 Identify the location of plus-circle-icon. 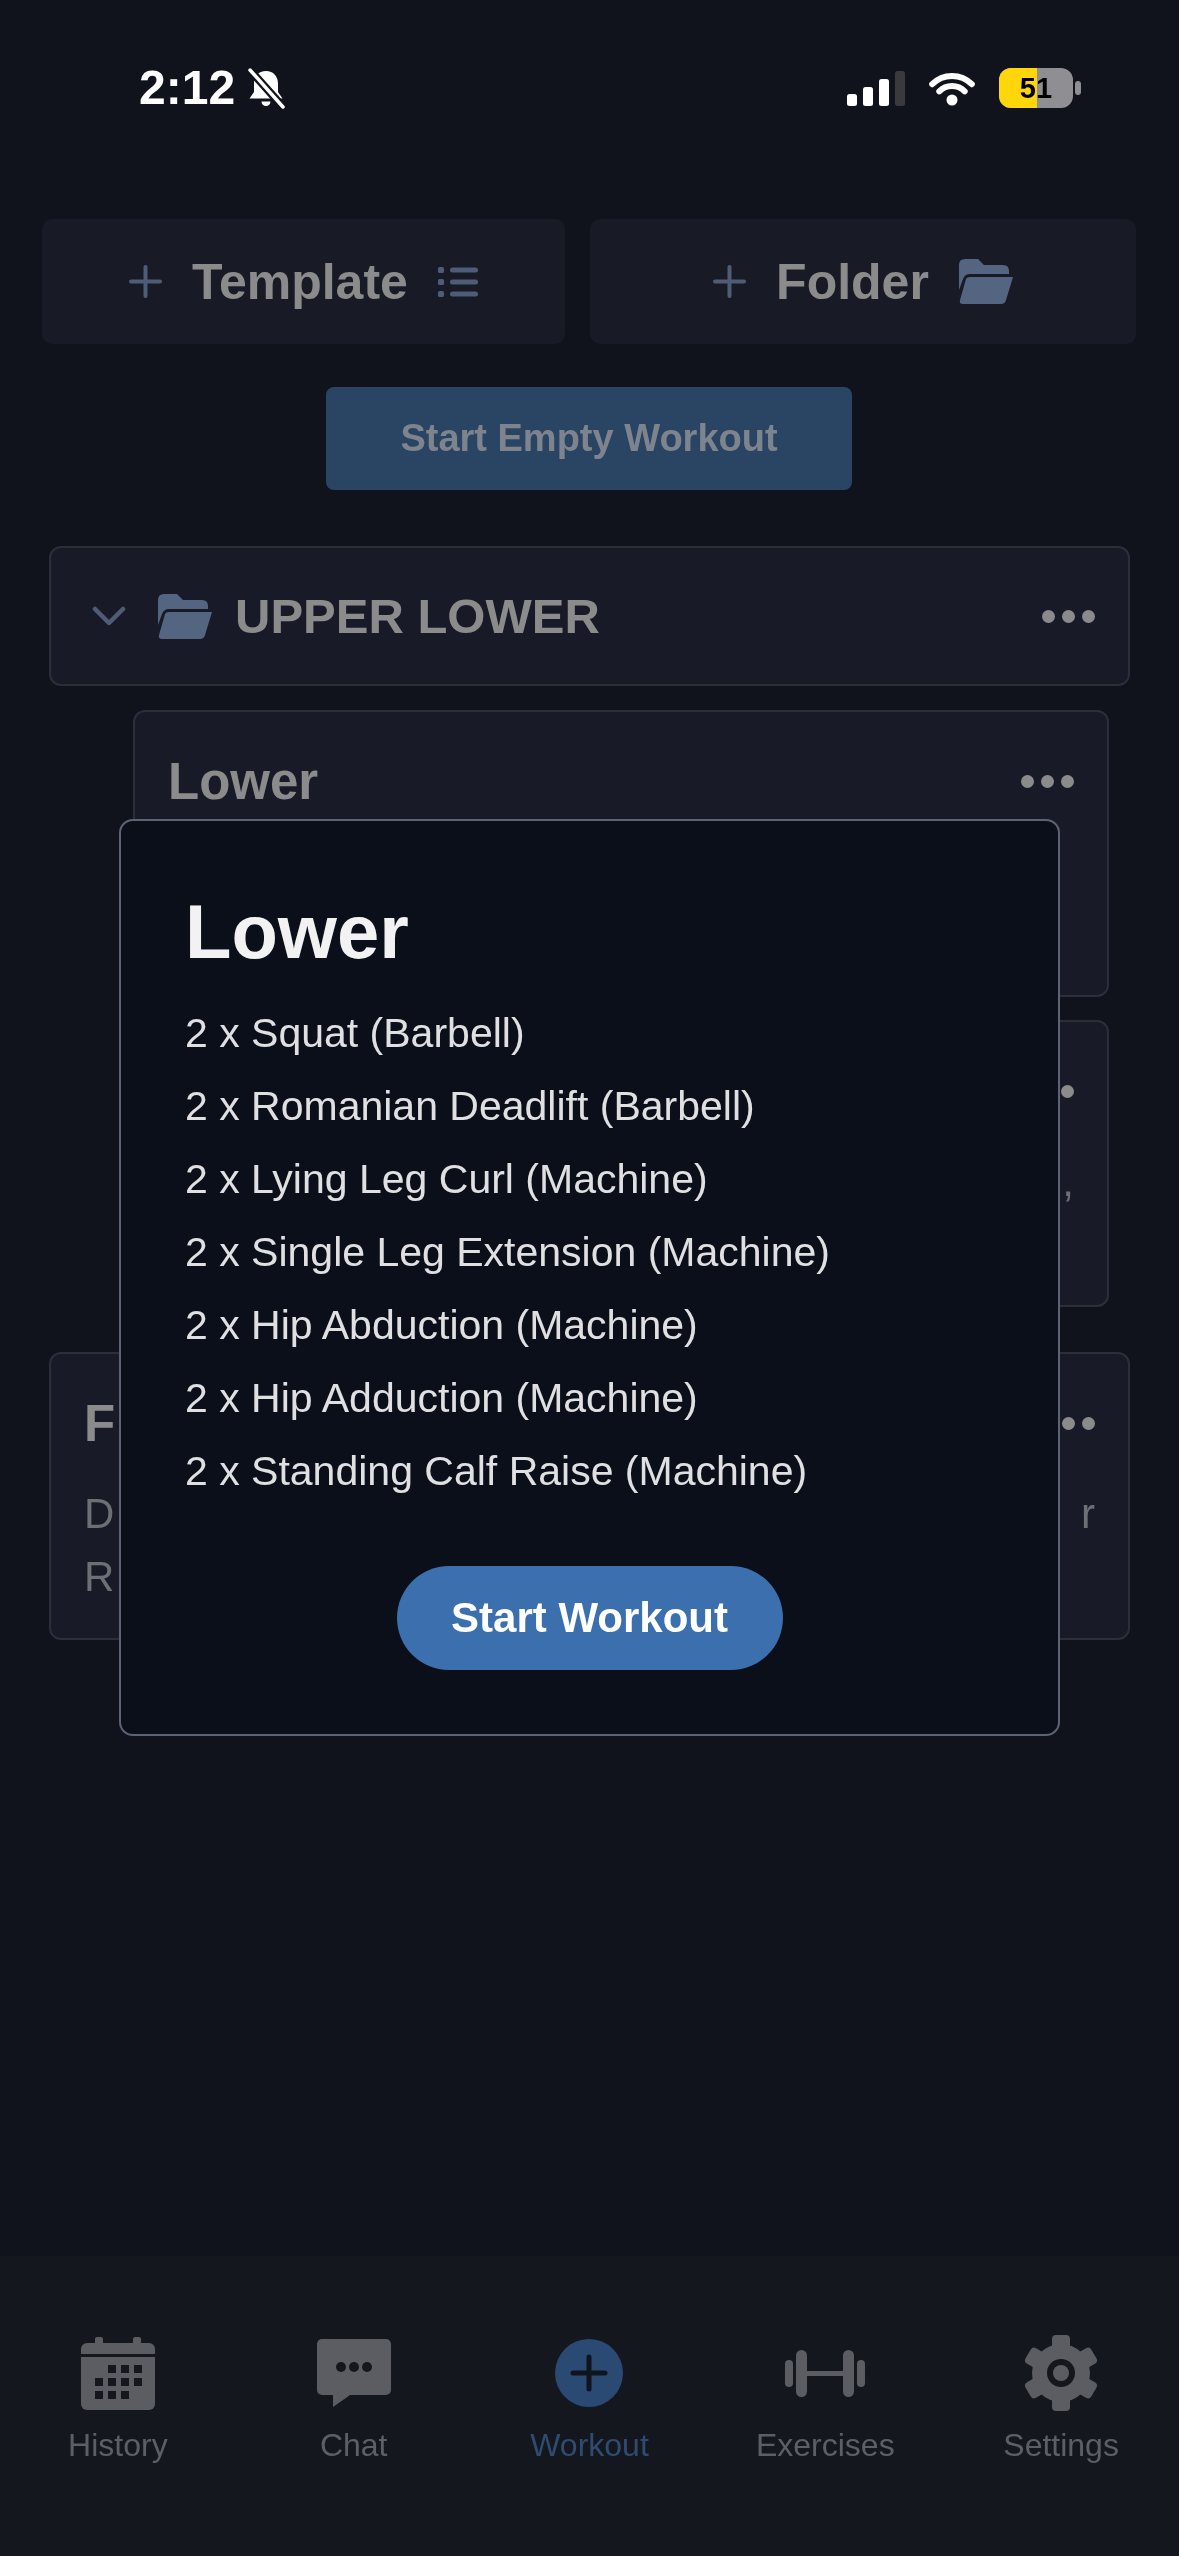
(589, 2373).